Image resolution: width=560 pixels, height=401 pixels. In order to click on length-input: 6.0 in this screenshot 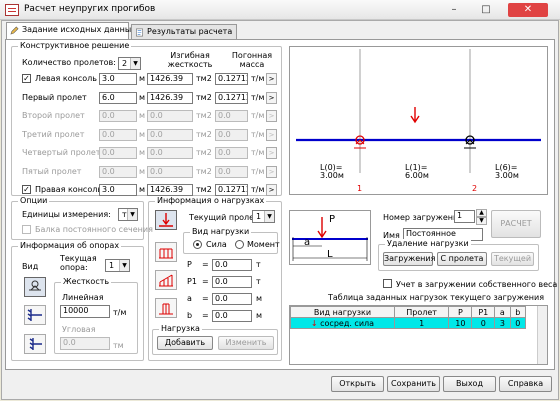, I will do `click(118, 98)`.